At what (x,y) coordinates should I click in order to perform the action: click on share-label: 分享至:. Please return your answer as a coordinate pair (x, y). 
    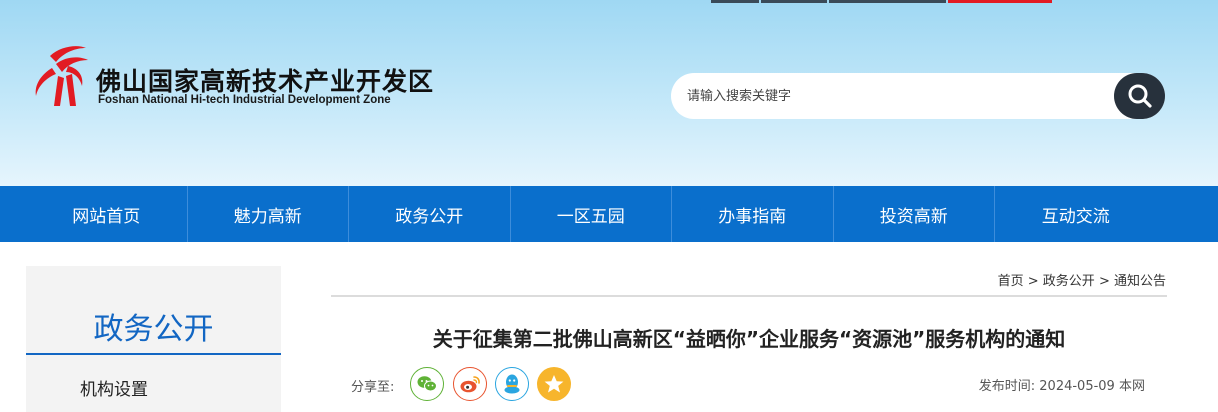
    Looking at the image, I should click on (373, 387).